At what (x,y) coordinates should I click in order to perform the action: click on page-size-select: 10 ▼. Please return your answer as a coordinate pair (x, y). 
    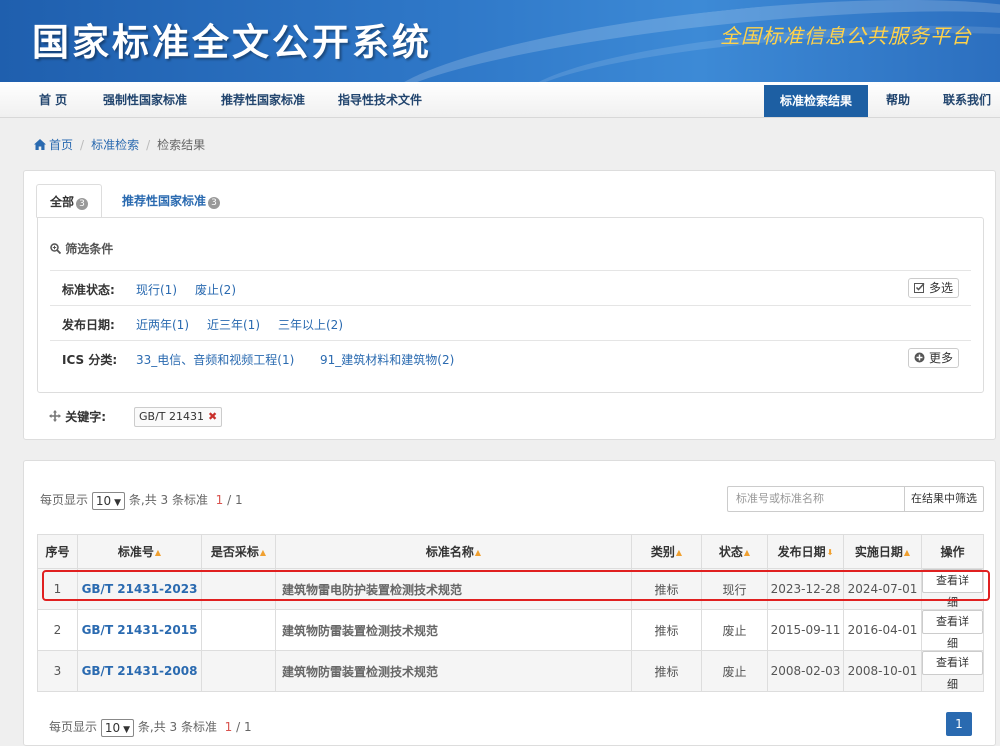
    Looking at the image, I should click on (108, 500).